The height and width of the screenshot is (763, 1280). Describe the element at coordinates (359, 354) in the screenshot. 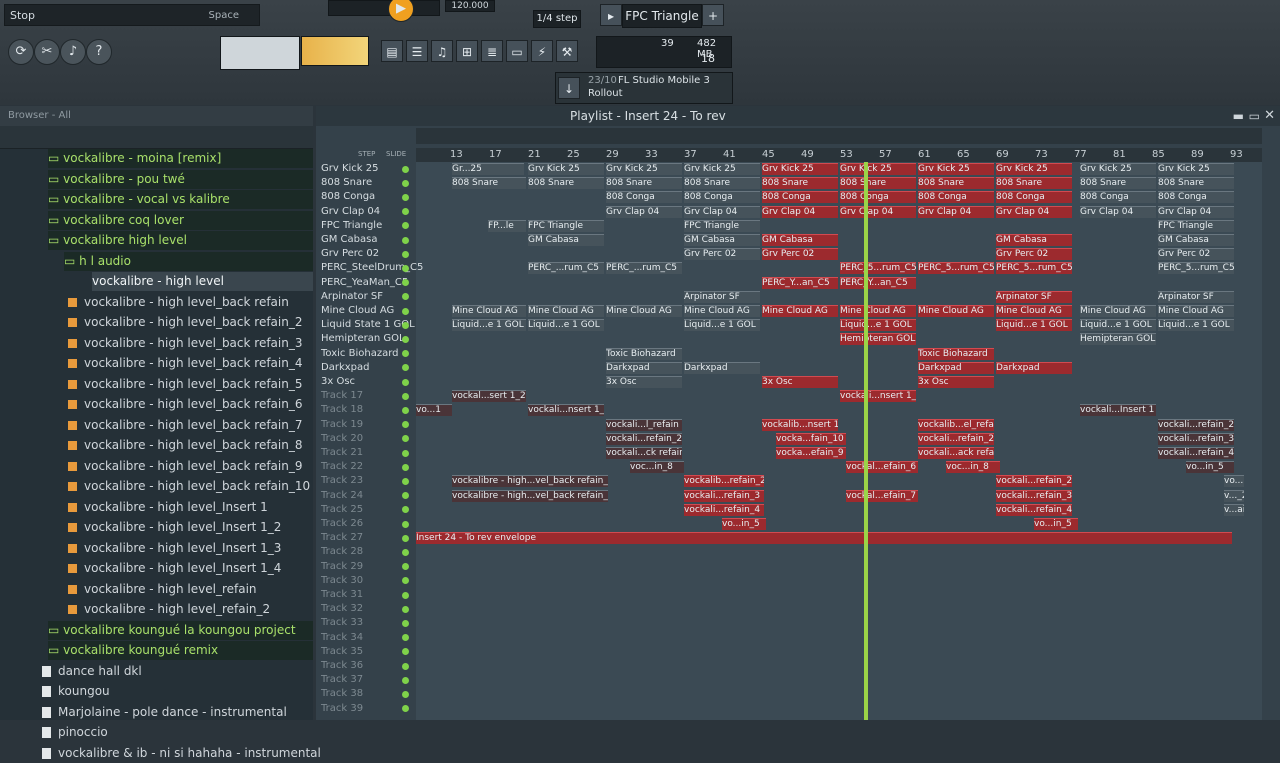

I see `track-name: Toxic Biohazard` at that location.